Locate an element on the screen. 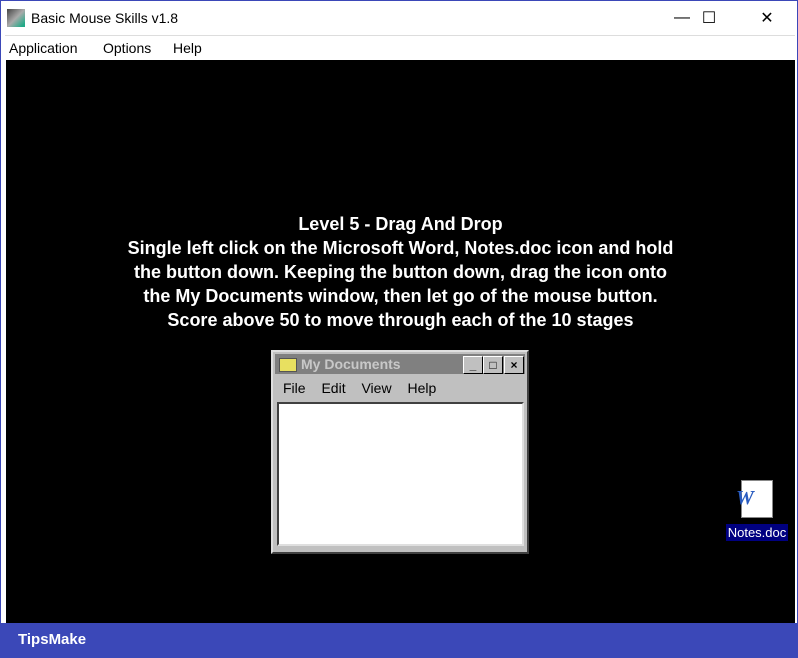  my-documents-window: My Documents _ □ × File Edit View Help is located at coordinates (400, 452).